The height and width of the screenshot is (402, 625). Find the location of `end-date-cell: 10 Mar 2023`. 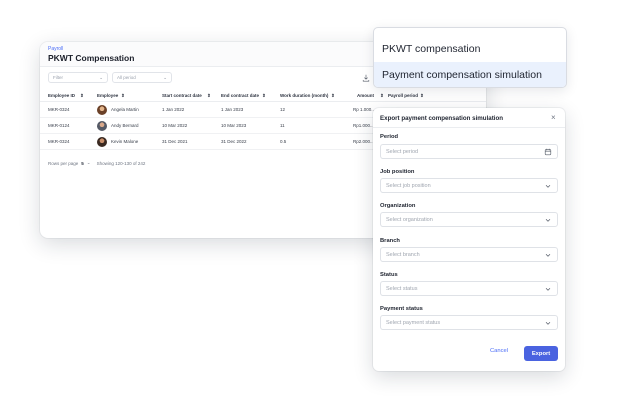

end-date-cell: 10 Mar 2023 is located at coordinates (234, 125).